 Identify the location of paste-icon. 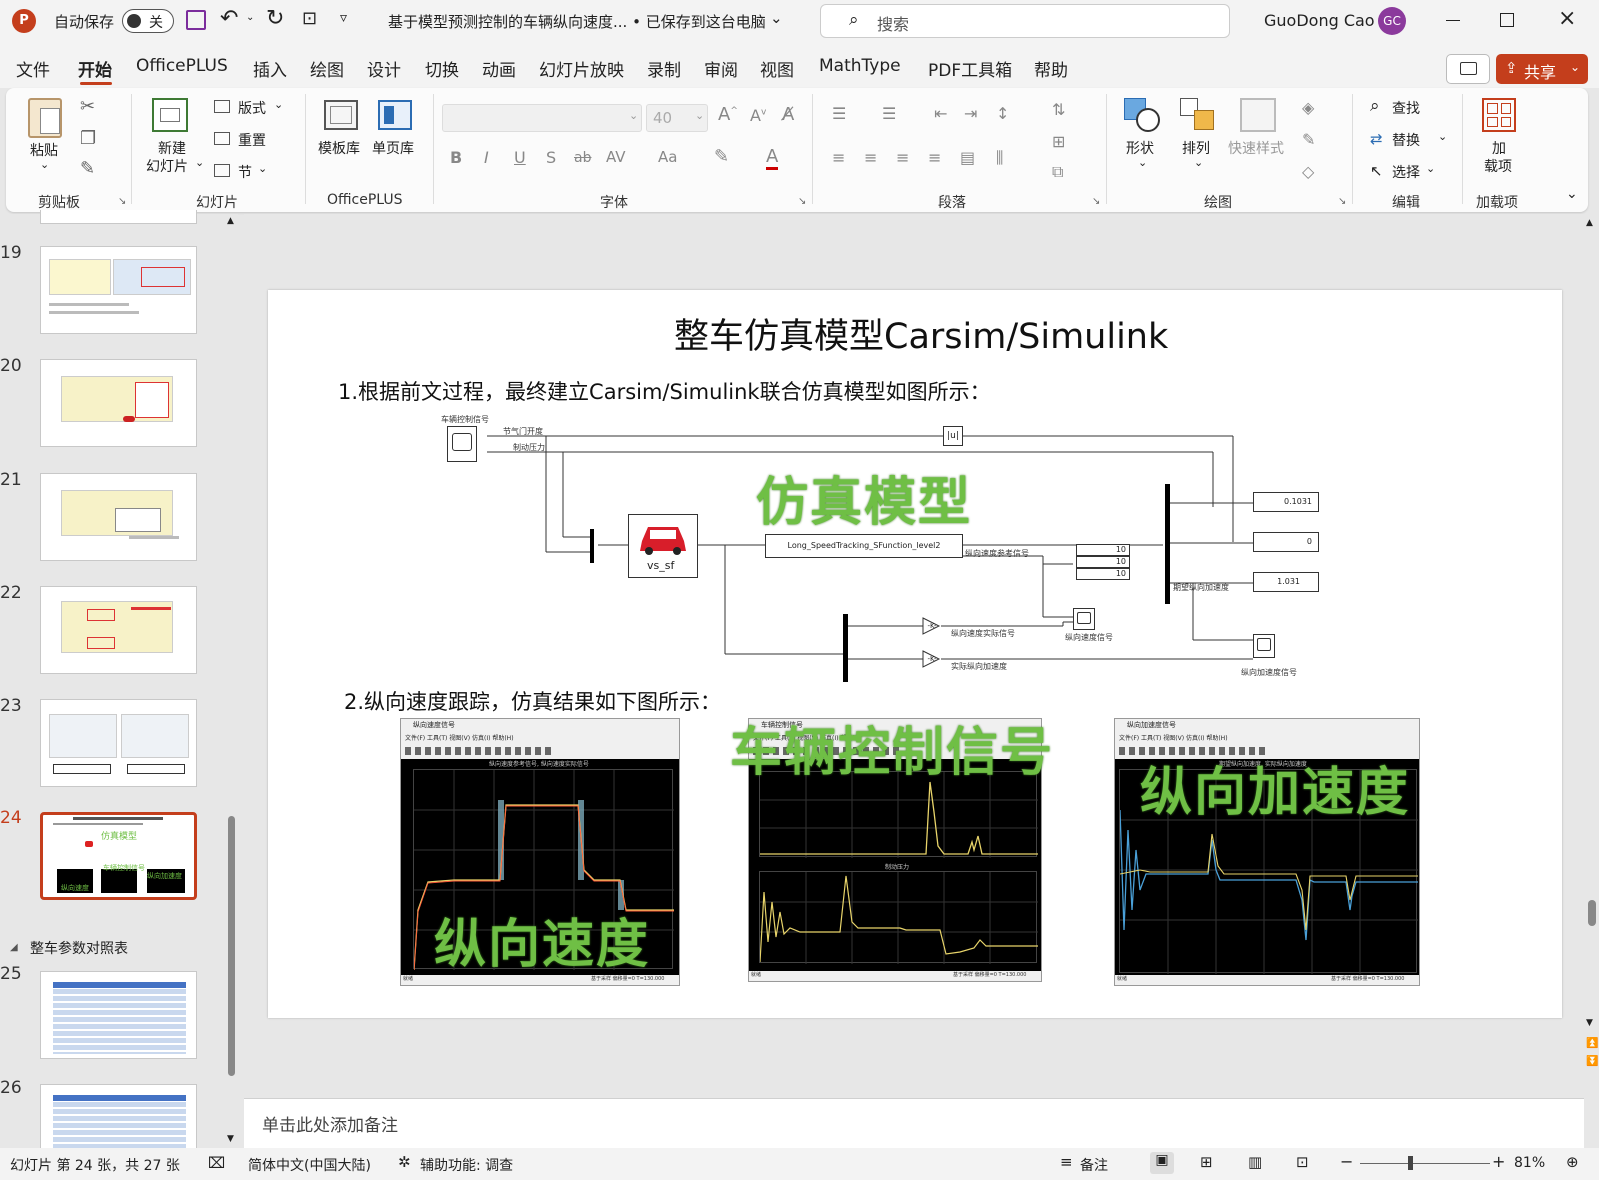
(45, 118).